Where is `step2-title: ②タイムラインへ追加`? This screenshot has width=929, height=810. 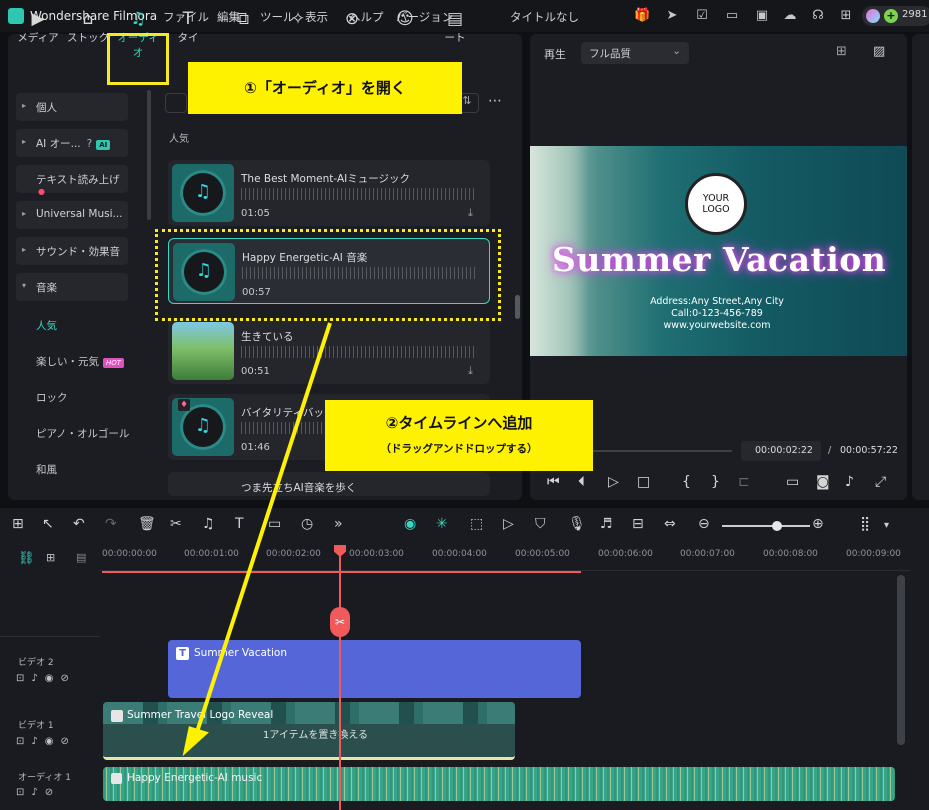 step2-title: ②タイムラインへ追加 is located at coordinates (459, 423).